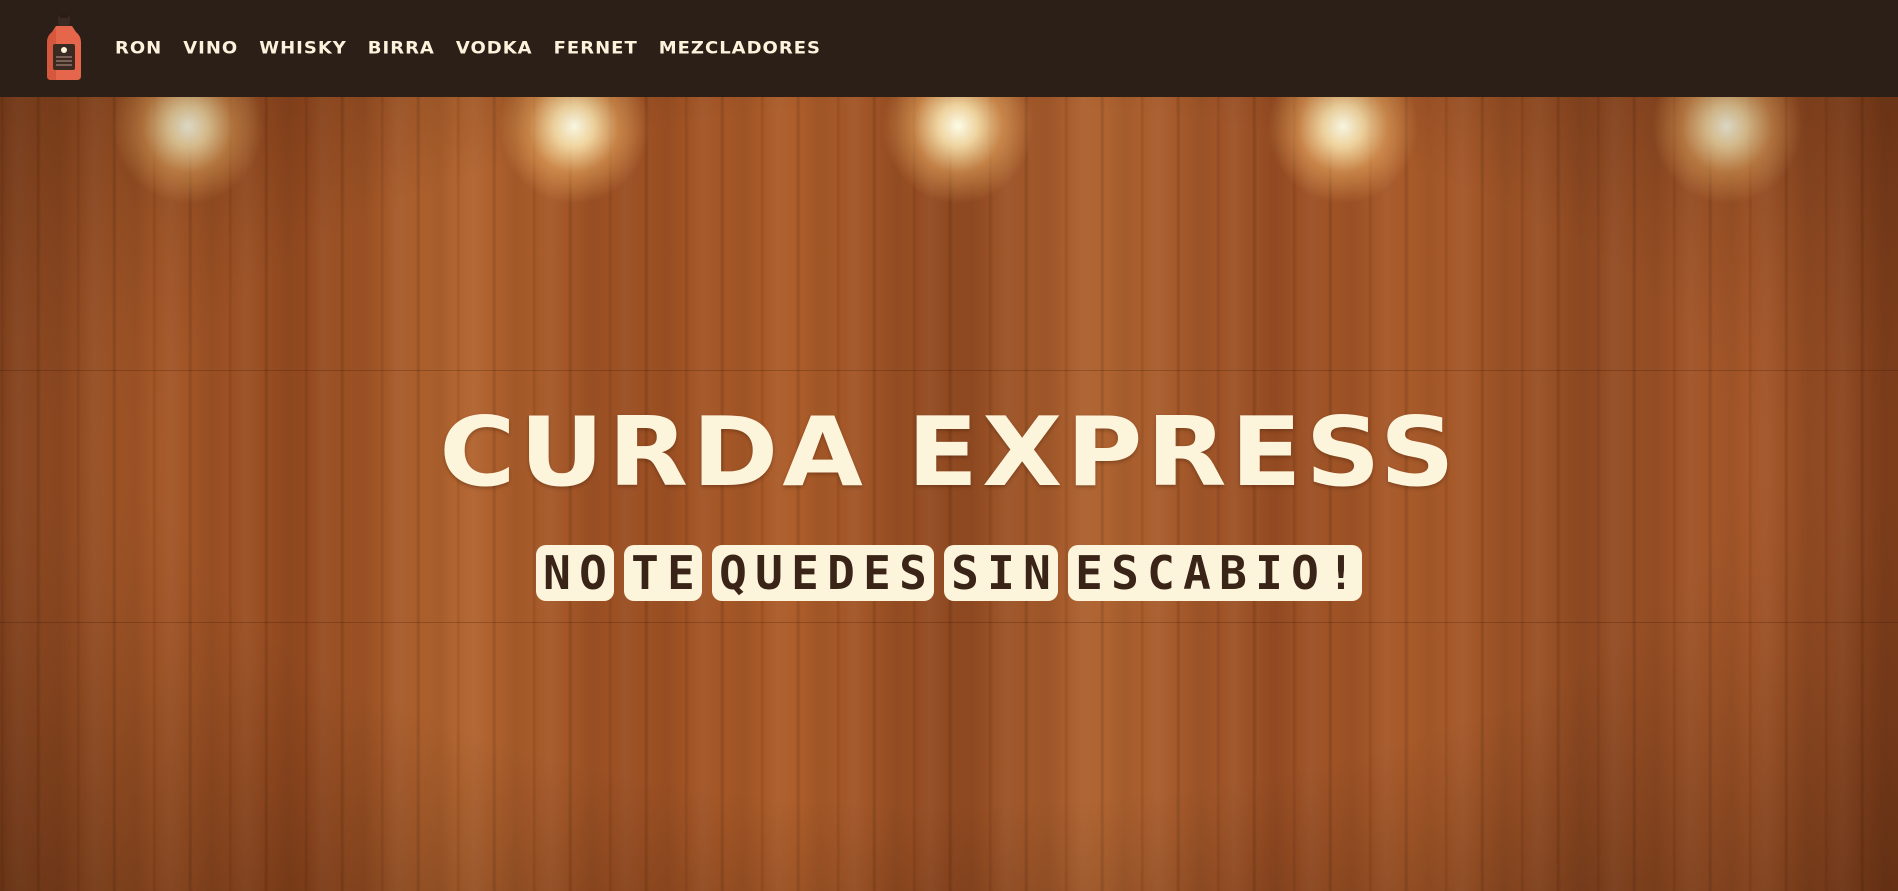 Image resolution: width=1898 pixels, height=891 pixels. I want to click on nav-item-fernet: FERNET, so click(596, 48).